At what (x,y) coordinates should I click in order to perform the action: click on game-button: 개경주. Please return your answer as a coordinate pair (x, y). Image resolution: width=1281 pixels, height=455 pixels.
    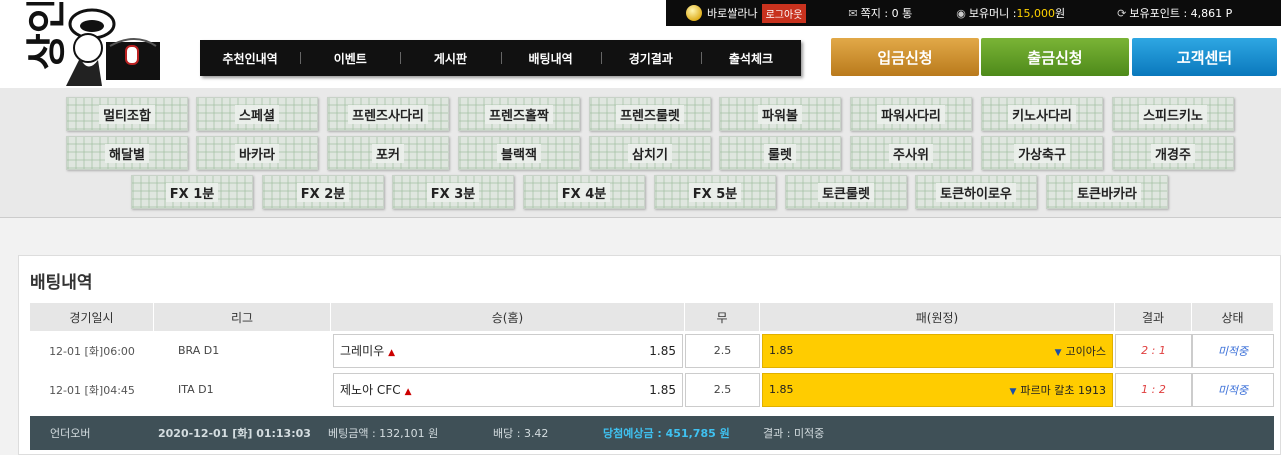
    Looking at the image, I should click on (1173, 153).